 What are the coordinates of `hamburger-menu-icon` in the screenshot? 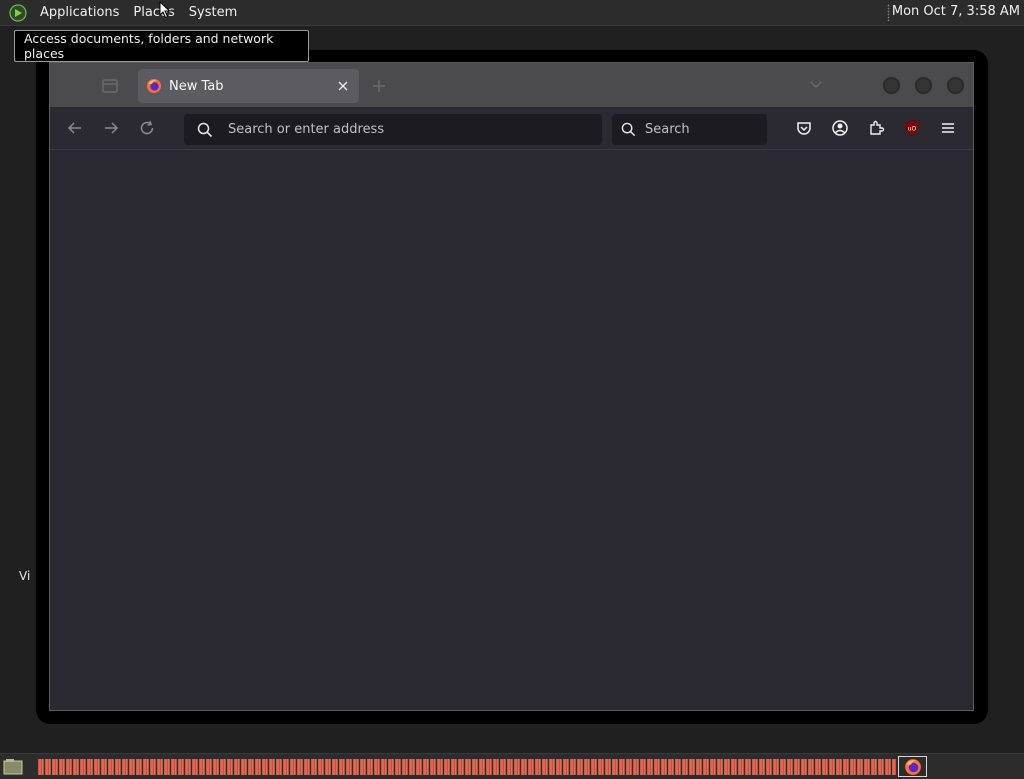 It's located at (948, 128).